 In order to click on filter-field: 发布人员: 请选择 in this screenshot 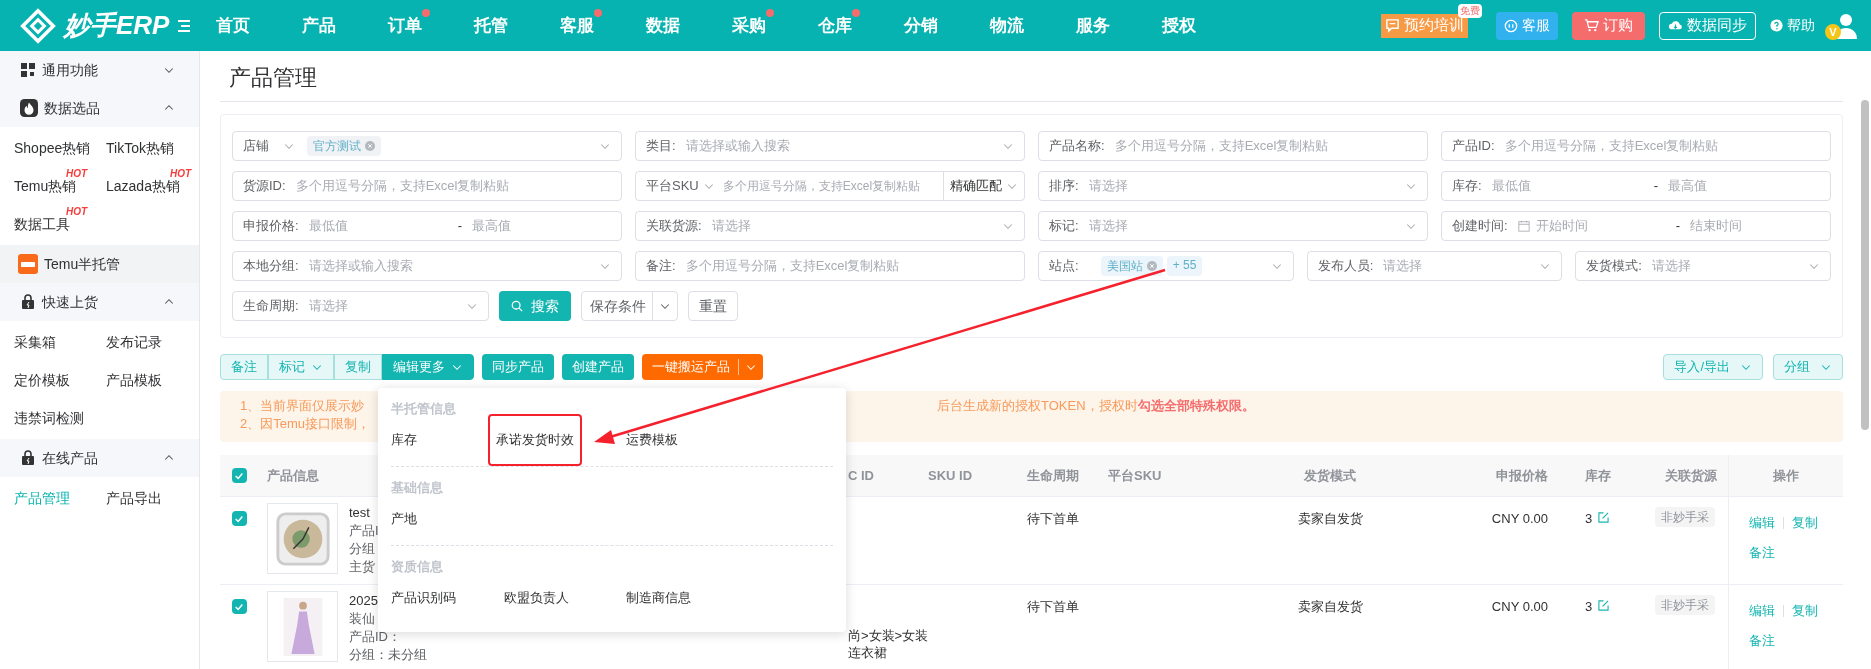, I will do `click(1434, 266)`.